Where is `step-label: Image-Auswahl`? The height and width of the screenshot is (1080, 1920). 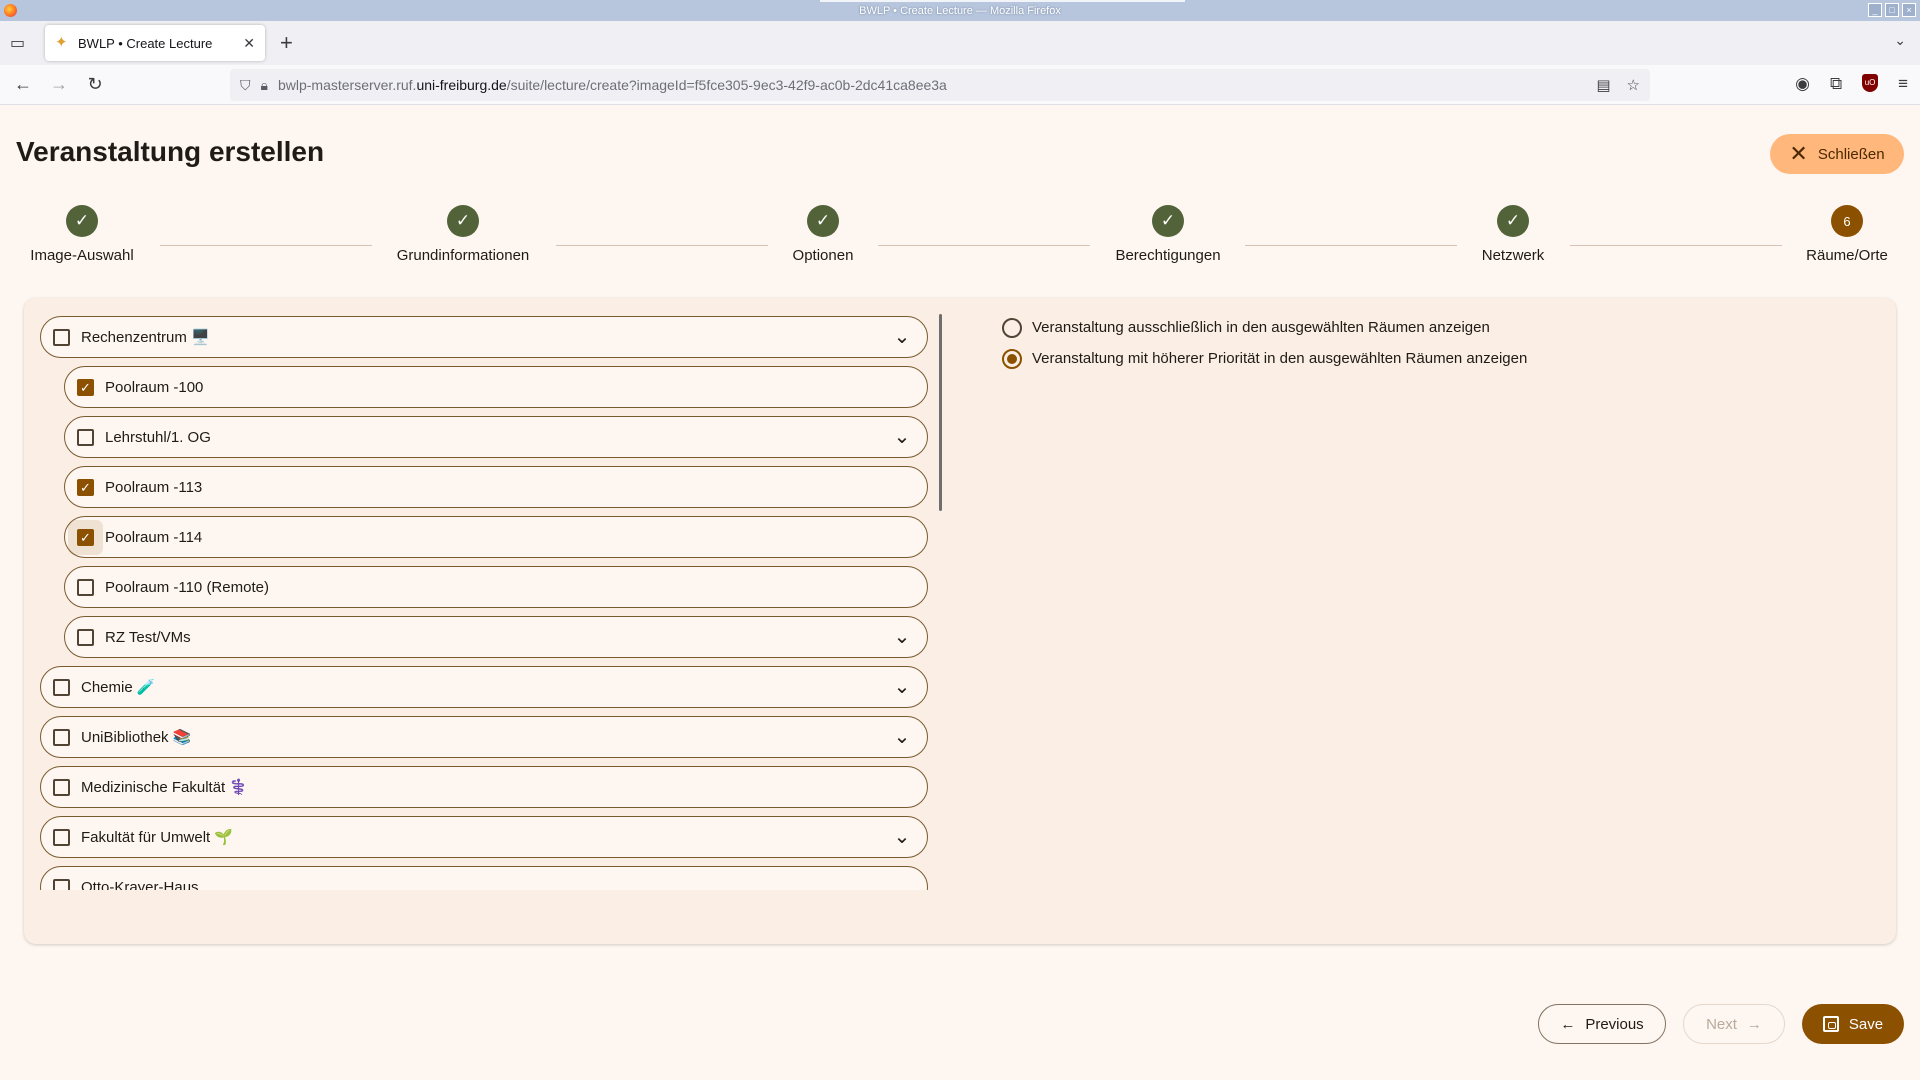 step-label: Image-Auswahl is located at coordinates (82, 255).